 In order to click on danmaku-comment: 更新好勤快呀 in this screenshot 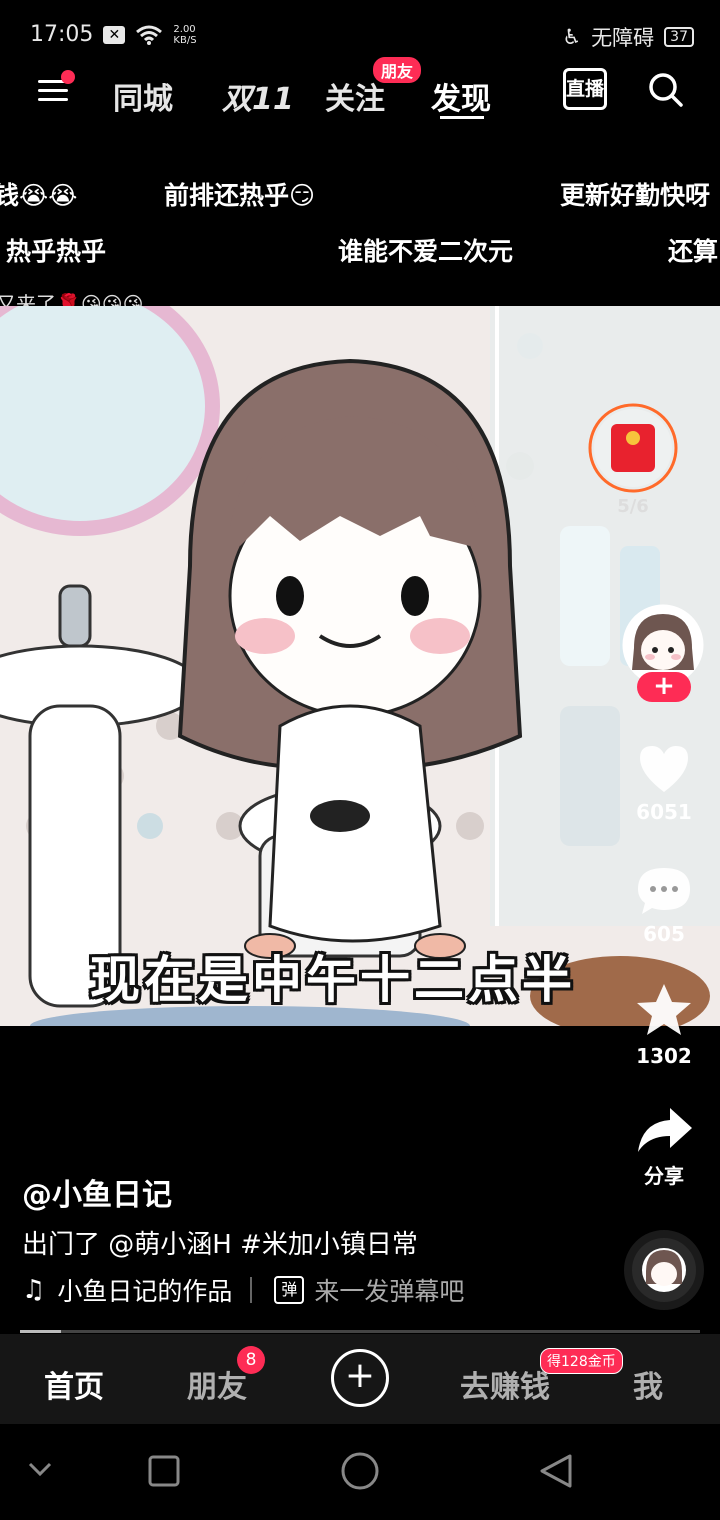, I will do `click(635, 195)`.